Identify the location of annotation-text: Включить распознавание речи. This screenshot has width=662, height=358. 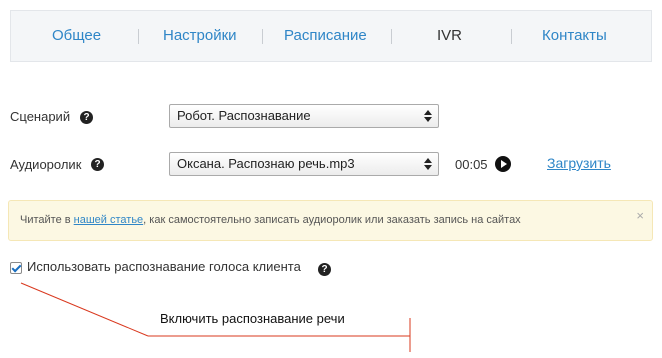
(252, 318).